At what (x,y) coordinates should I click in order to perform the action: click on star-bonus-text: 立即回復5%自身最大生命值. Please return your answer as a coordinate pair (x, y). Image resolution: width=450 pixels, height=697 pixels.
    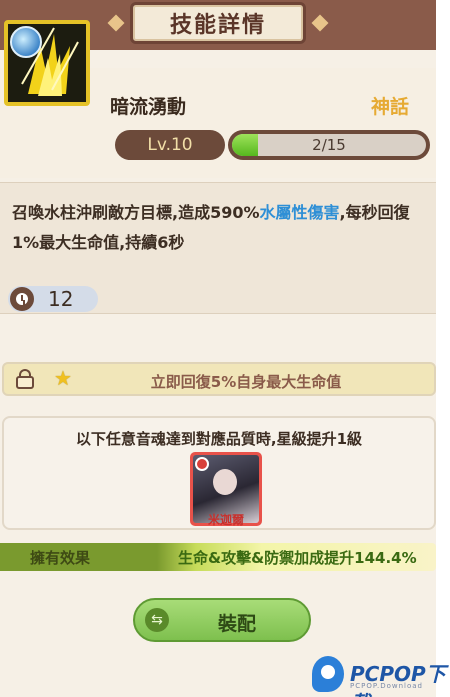
    Looking at the image, I should click on (246, 382).